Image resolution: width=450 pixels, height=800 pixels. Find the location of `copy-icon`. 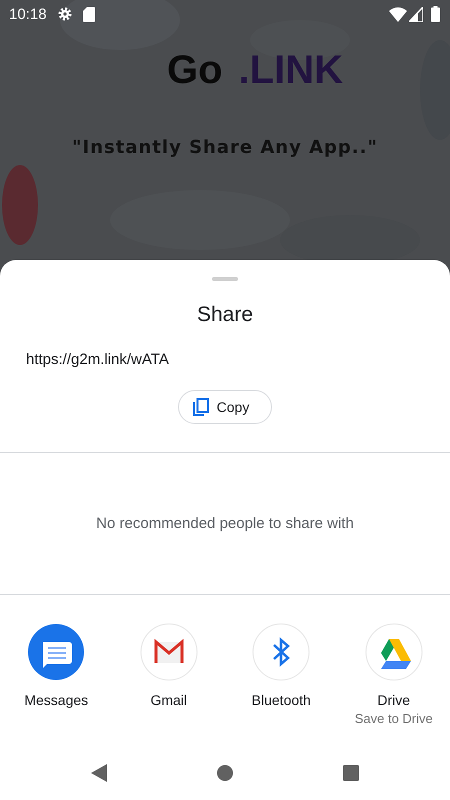

copy-icon is located at coordinates (200, 407).